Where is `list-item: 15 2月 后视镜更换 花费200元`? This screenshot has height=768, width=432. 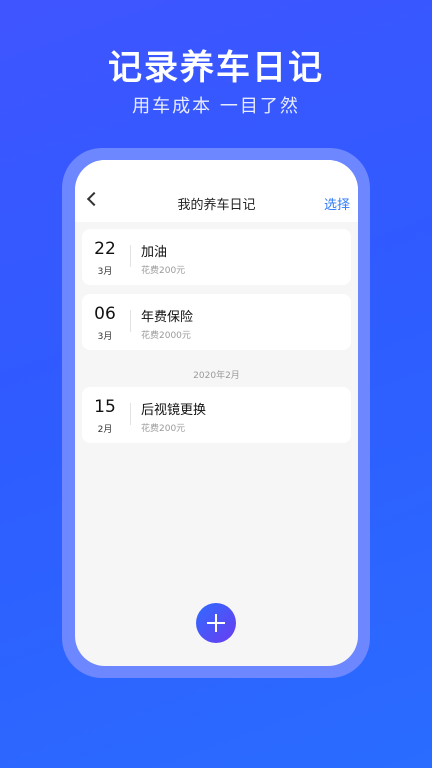 list-item: 15 2月 后视镜更换 花费200元 is located at coordinates (216, 415).